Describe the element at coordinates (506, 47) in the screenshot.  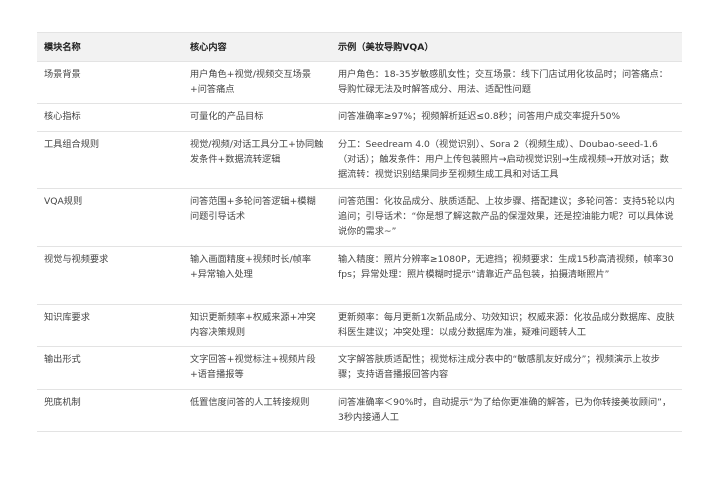
I see `header-example: 示例（美妆导购VQA）` at that location.